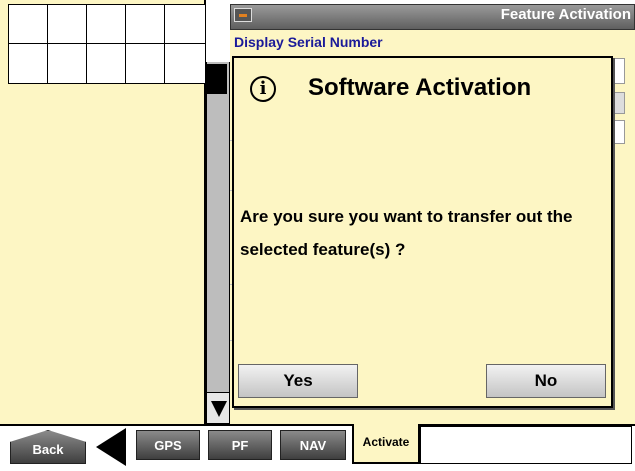 The height and width of the screenshot is (471, 635). What do you see at coordinates (111, 447) in the screenshot?
I see `back-arrow-icon` at bounding box center [111, 447].